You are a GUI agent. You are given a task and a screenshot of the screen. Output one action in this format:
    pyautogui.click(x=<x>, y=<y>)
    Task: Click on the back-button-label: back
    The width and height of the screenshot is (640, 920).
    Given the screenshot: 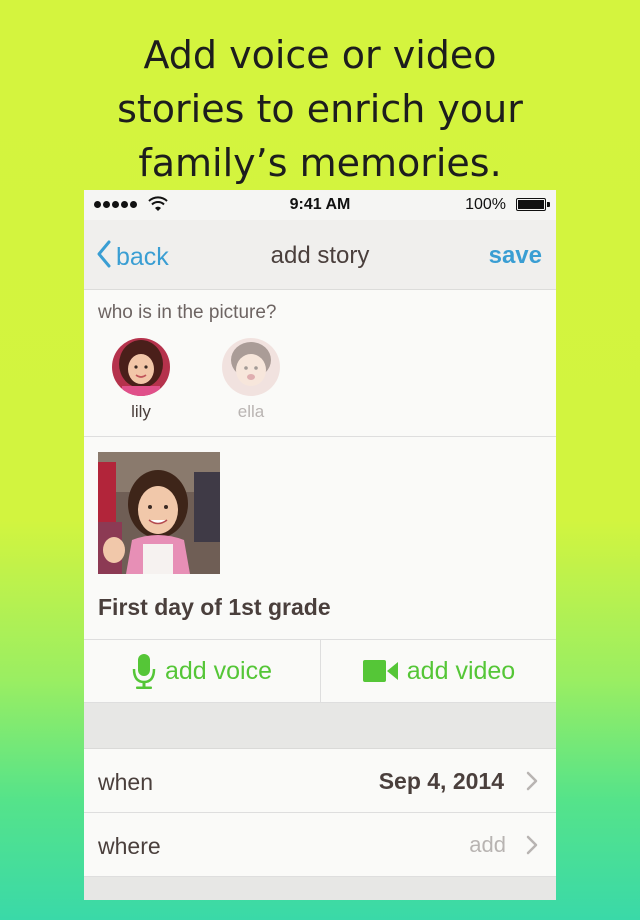 What is the action you would take?
    pyautogui.click(x=142, y=257)
    